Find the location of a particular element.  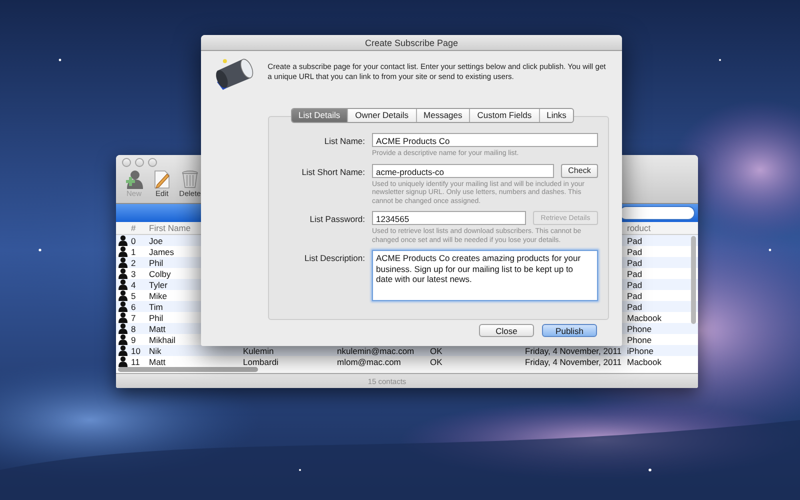

field-label: List Password: is located at coordinates (336, 219).